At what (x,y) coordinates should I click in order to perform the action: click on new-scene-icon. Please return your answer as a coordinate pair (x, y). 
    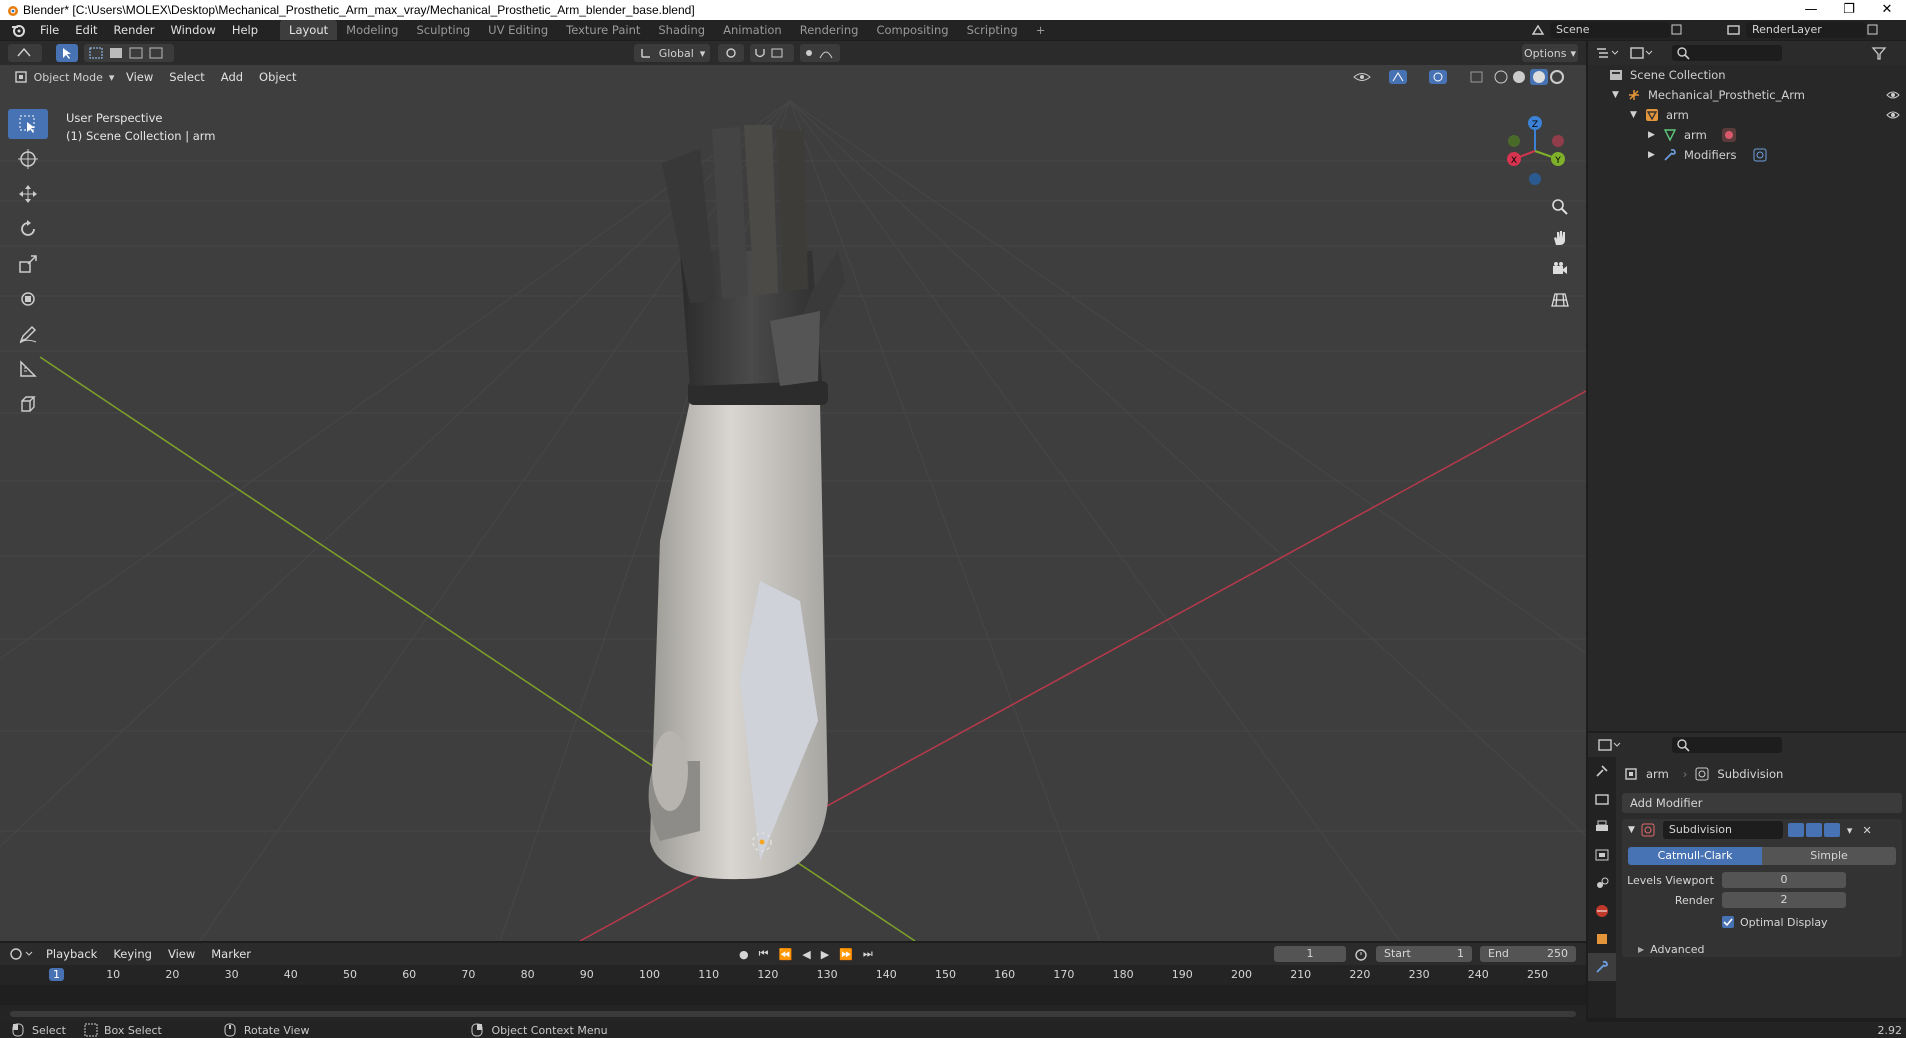
    Looking at the image, I should click on (1677, 30).